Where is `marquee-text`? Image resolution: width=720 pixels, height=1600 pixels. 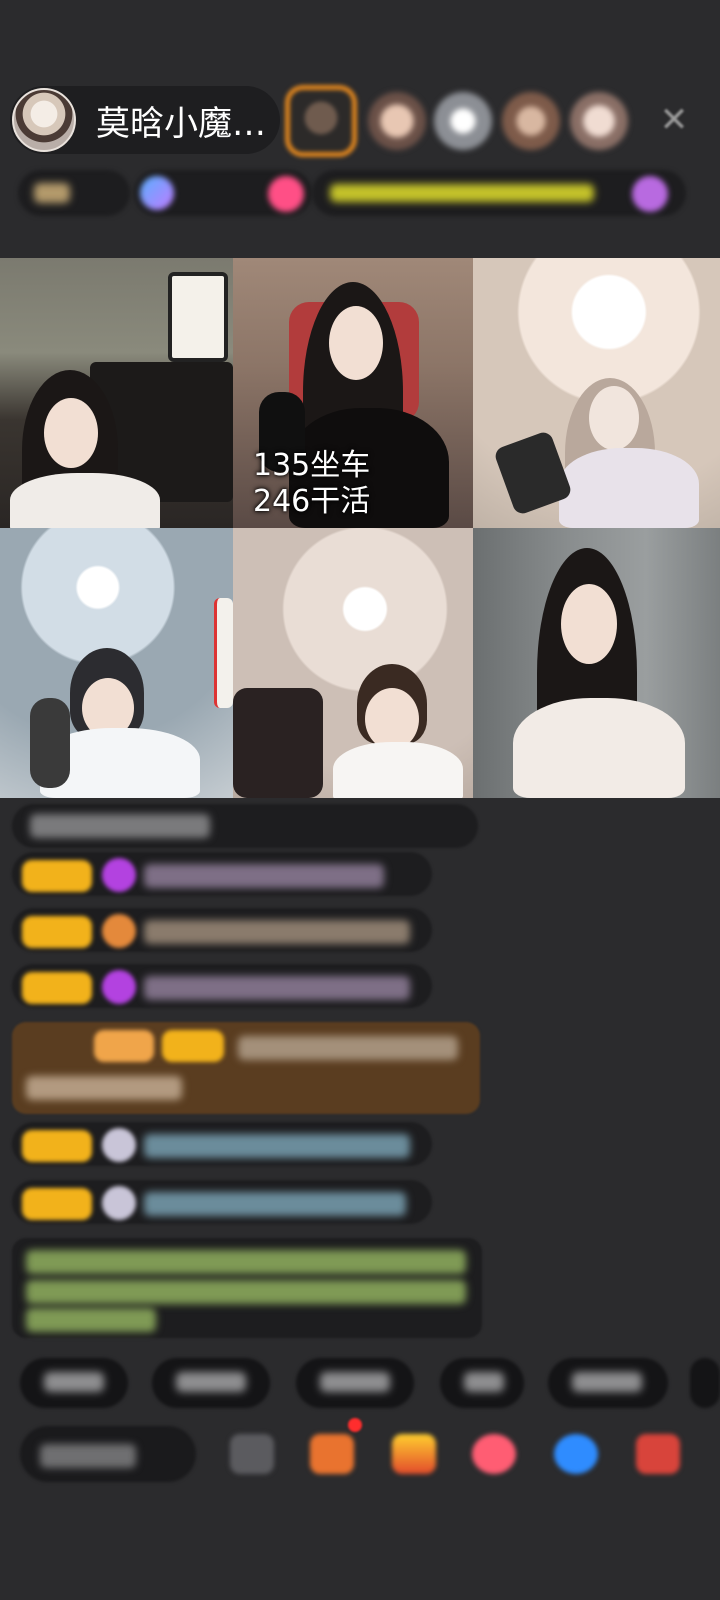
marquee-text is located at coordinates (462, 193).